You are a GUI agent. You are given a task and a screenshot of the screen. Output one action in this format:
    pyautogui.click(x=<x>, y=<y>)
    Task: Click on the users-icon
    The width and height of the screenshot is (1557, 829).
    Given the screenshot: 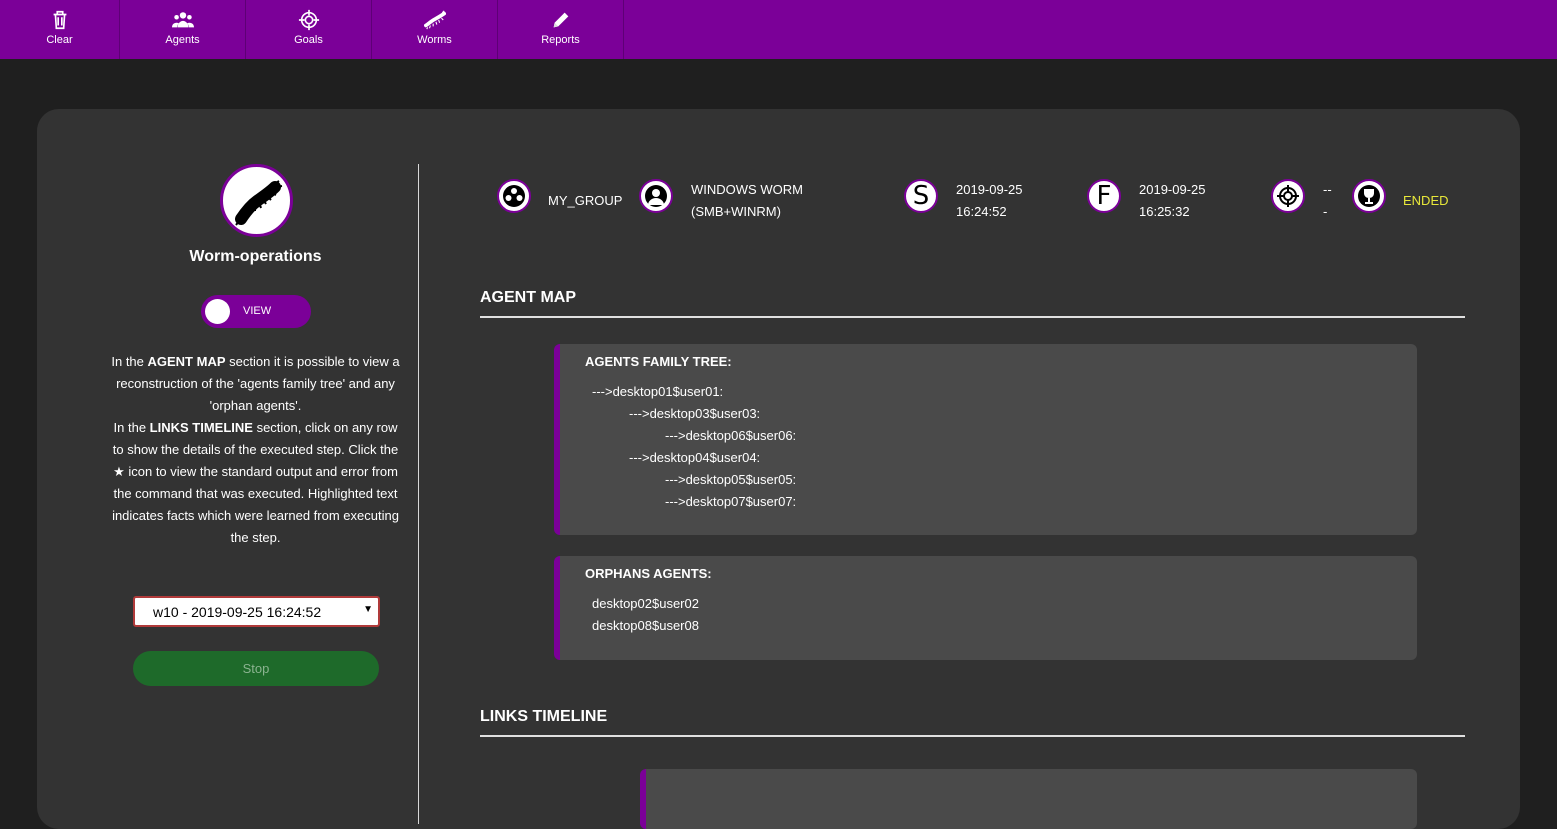 What is the action you would take?
    pyautogui.click(x=182, y=20)
    